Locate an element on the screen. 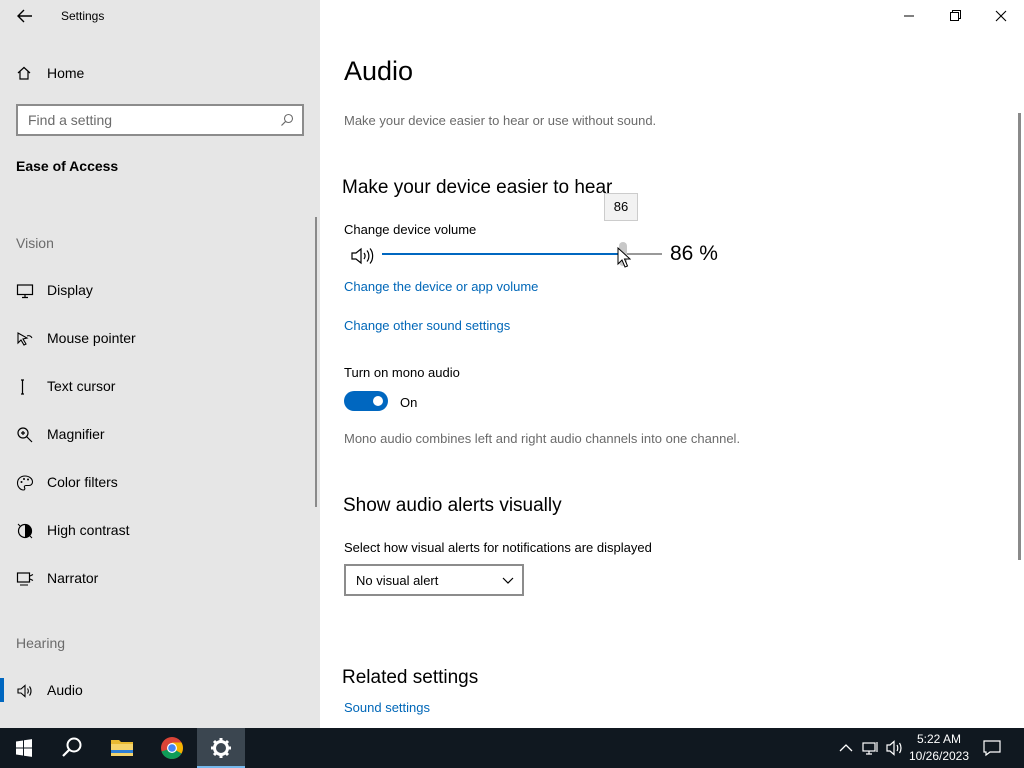  sidebar-item-label: Text cursor is located at coordinates (81, 386).